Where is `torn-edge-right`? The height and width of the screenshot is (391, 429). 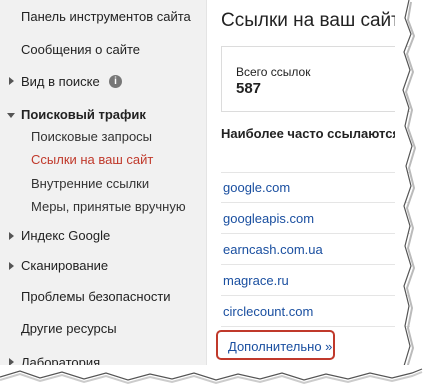 torn-edge-right is located at coordinates (406, 195).